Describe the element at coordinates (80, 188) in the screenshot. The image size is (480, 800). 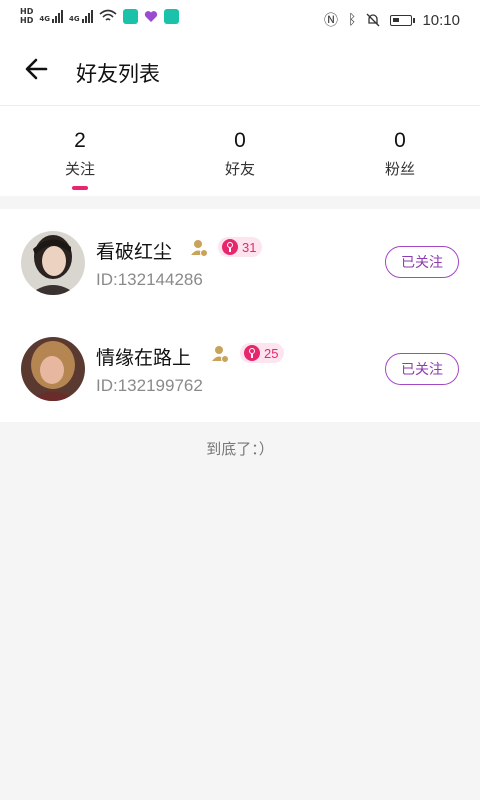
I see `active-tab-indicator` at that location.